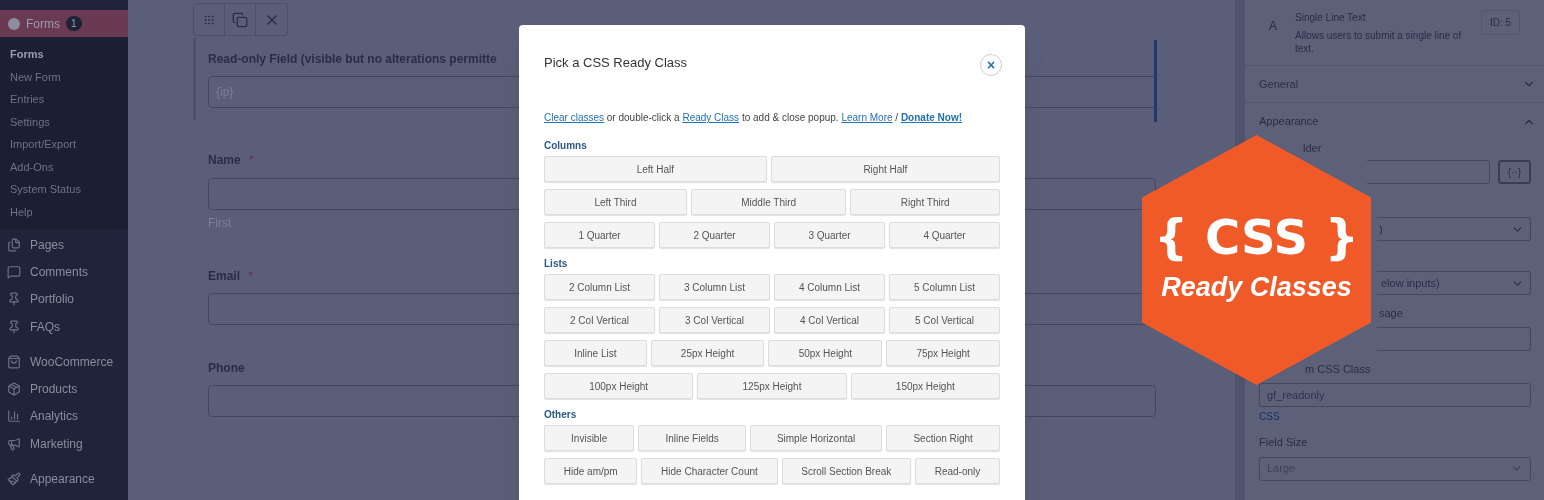  I want to click on class-button: Inline List, so click(595, 353).